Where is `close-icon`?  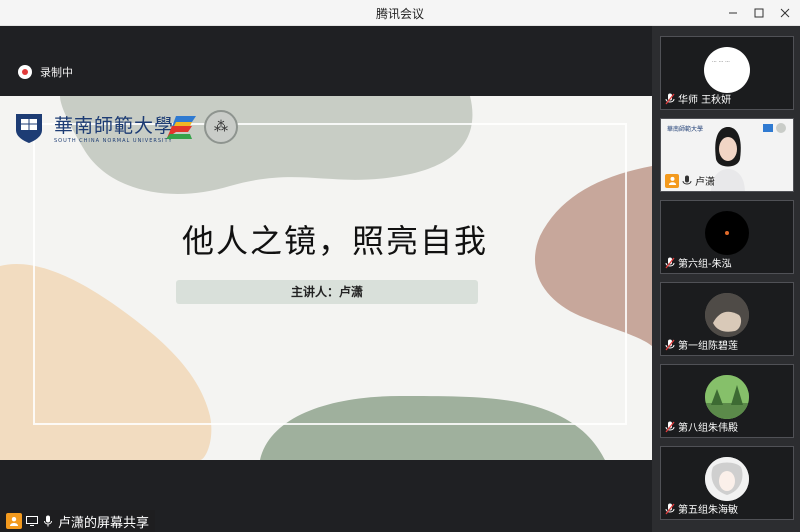 close-icon is located at coordinates (785, 13).